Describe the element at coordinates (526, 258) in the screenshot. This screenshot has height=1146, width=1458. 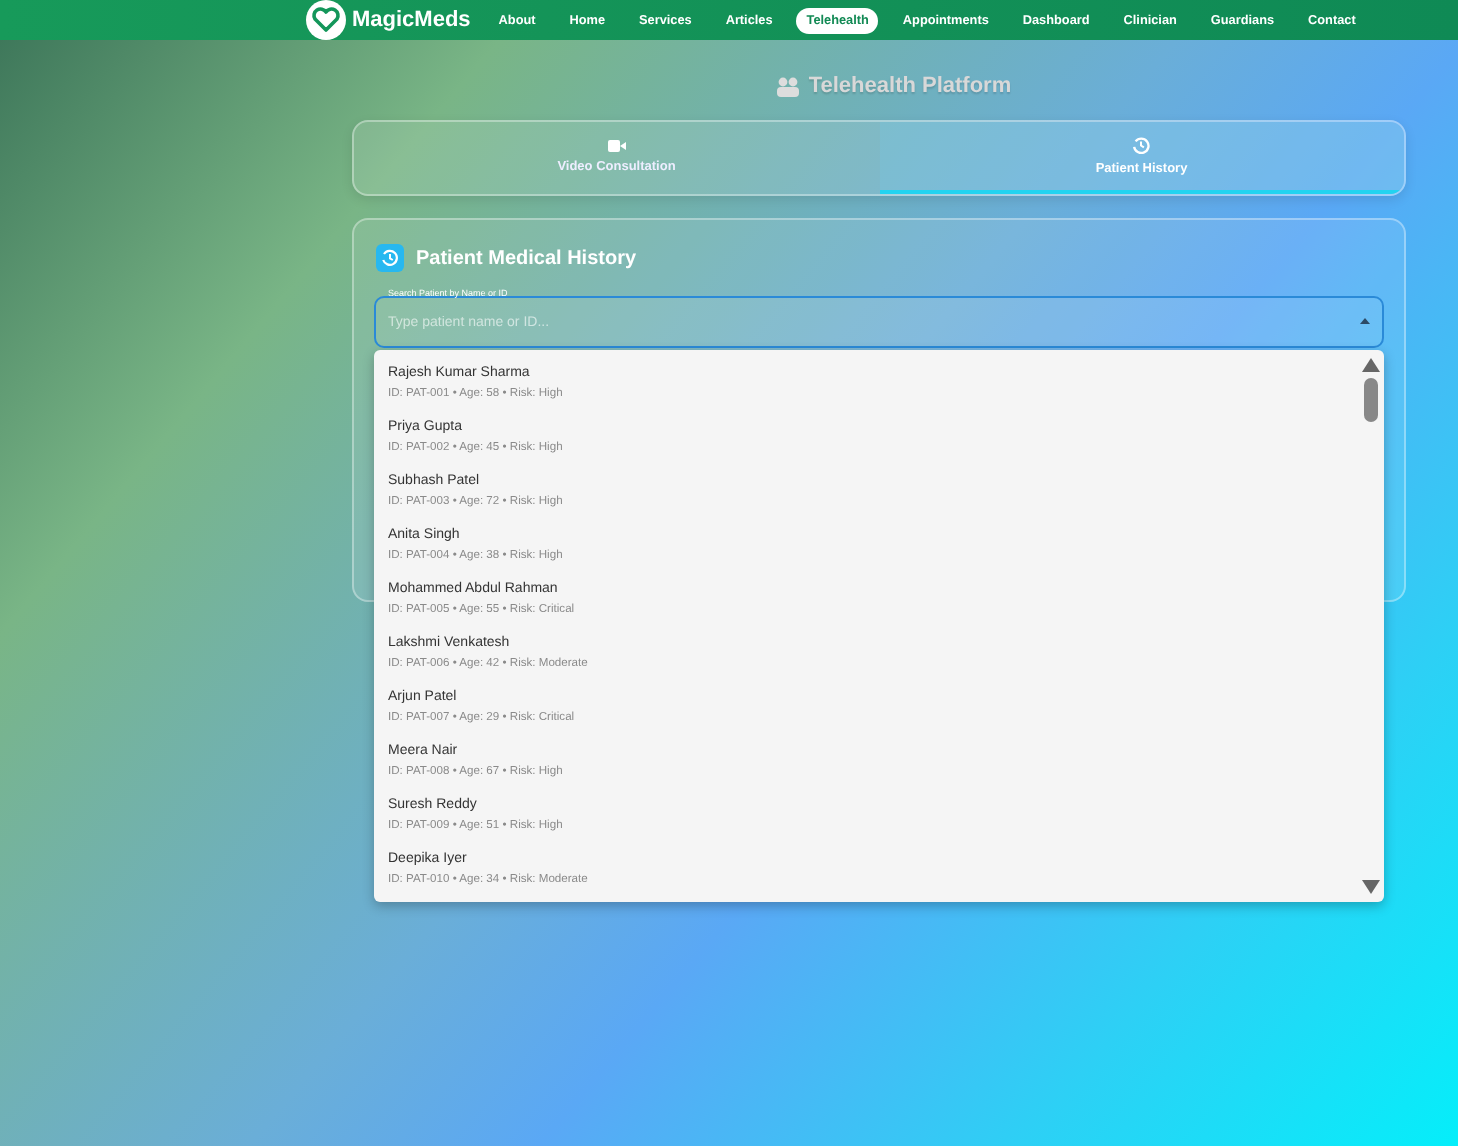
I see `panel-title: Patient Medical History` at that location.